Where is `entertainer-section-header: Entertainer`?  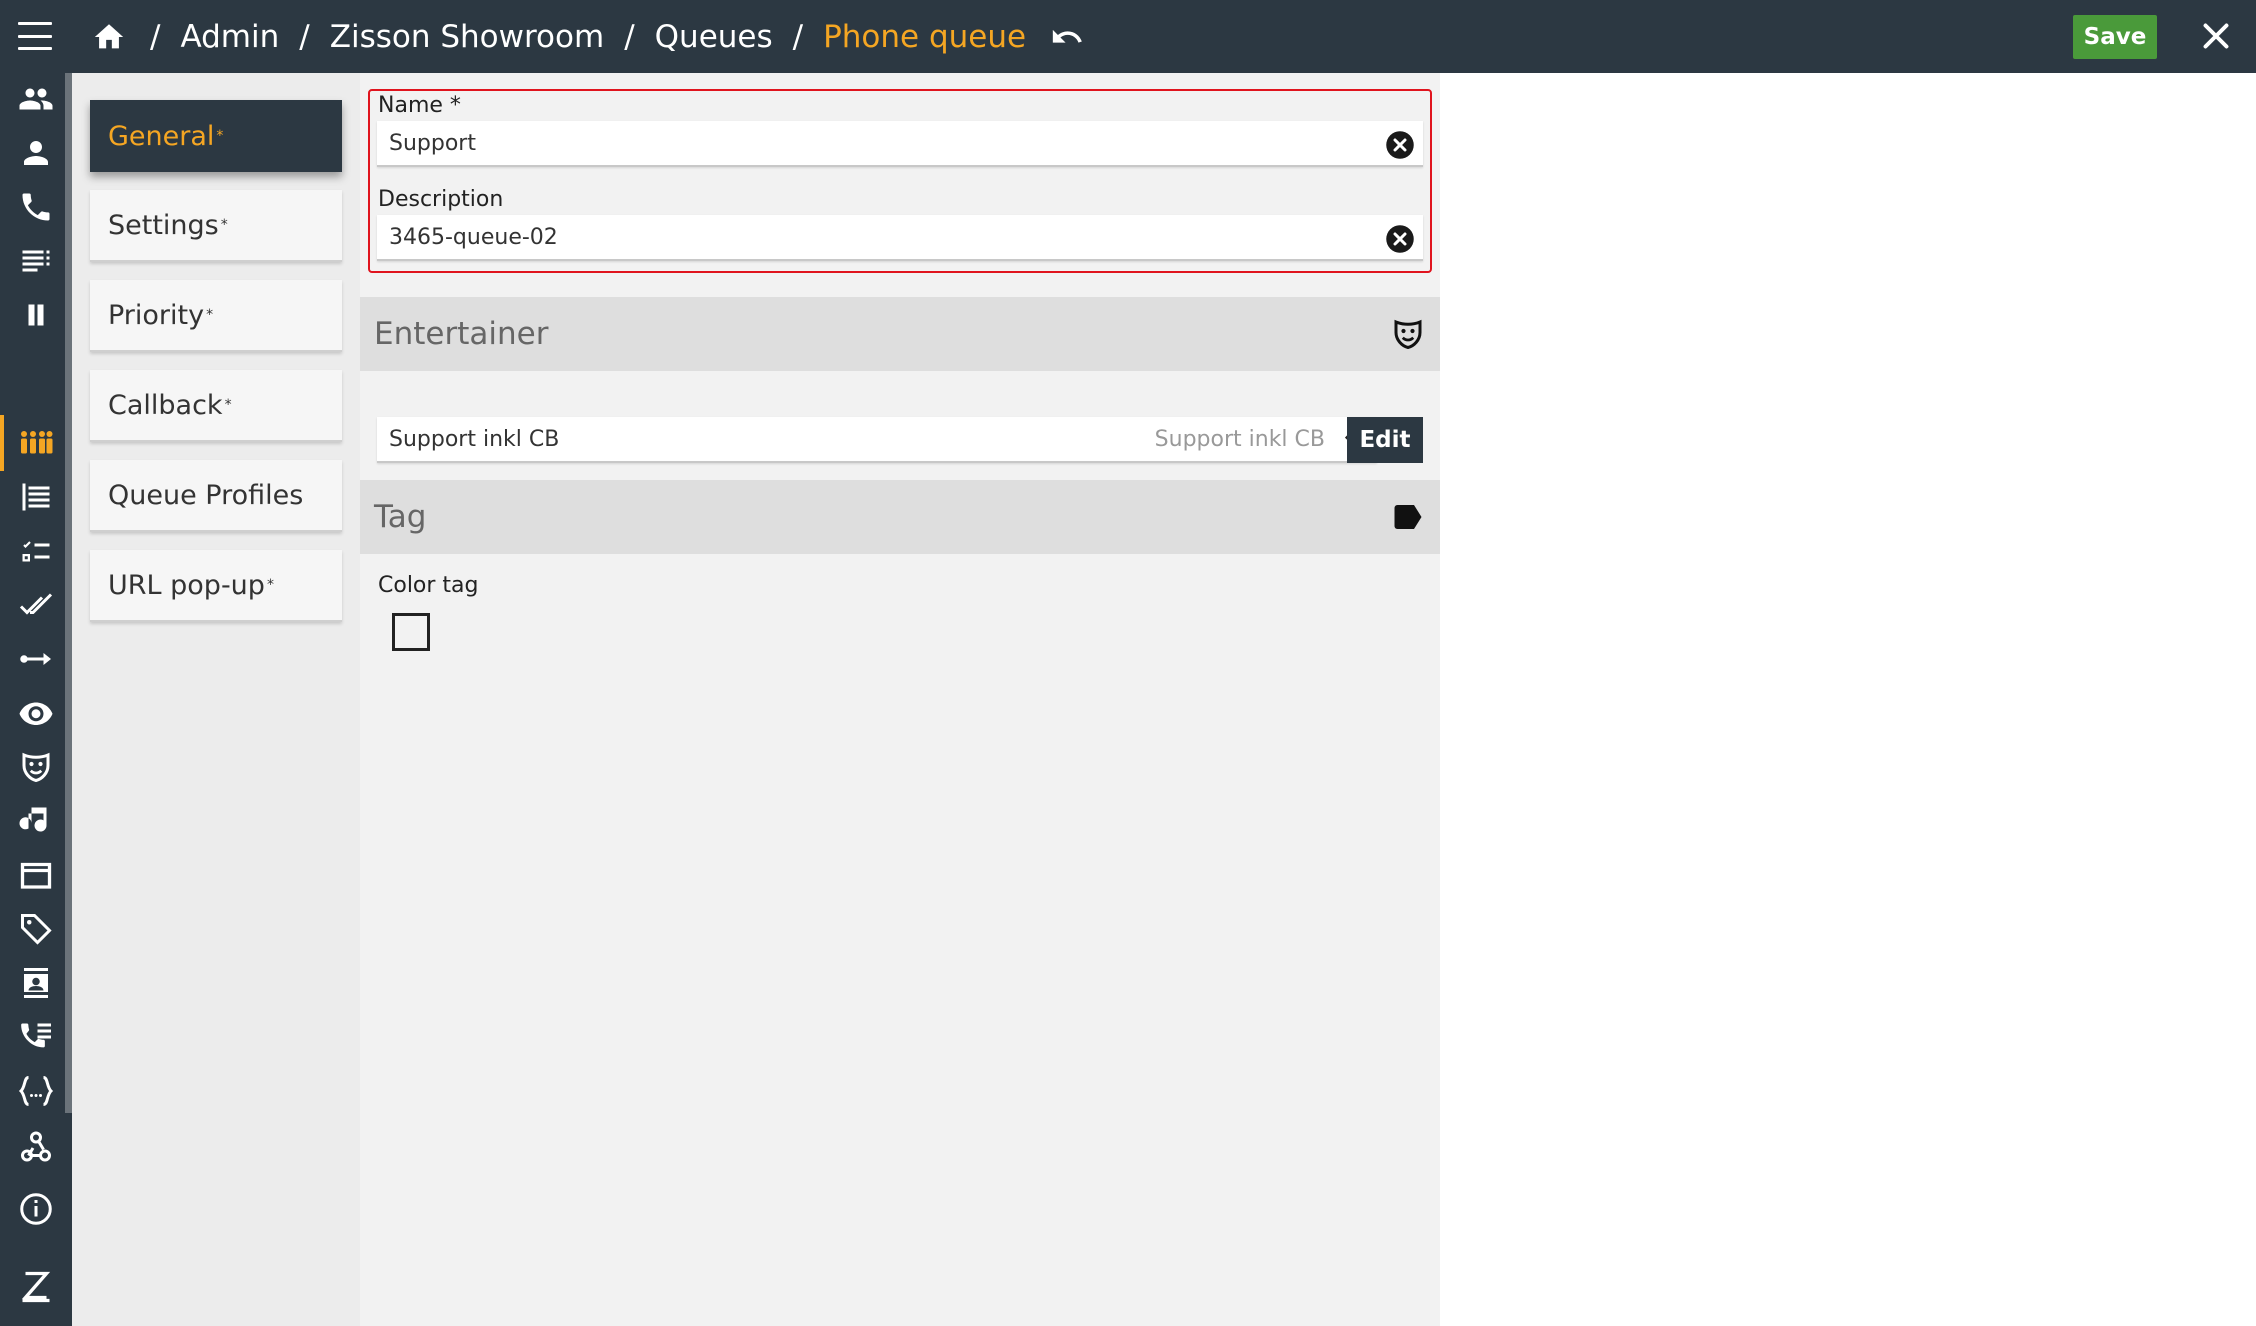 entertainer-section-header: Entertainer is located at coordinates (900, 334).